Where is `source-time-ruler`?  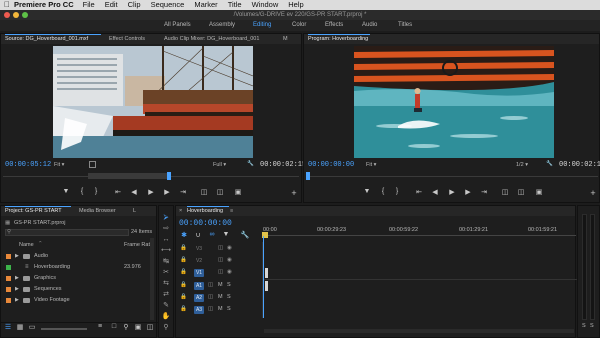
source-time-ruler is located at coordinates (151, 176).